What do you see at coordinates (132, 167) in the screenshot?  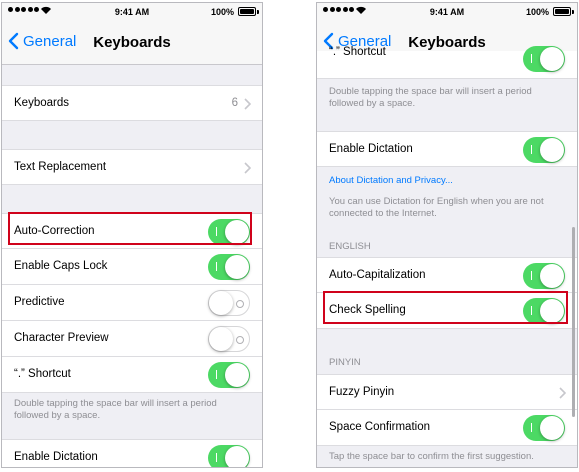 I see `text-replacement-row: Text Replacement` at bounding box center [132, 167].